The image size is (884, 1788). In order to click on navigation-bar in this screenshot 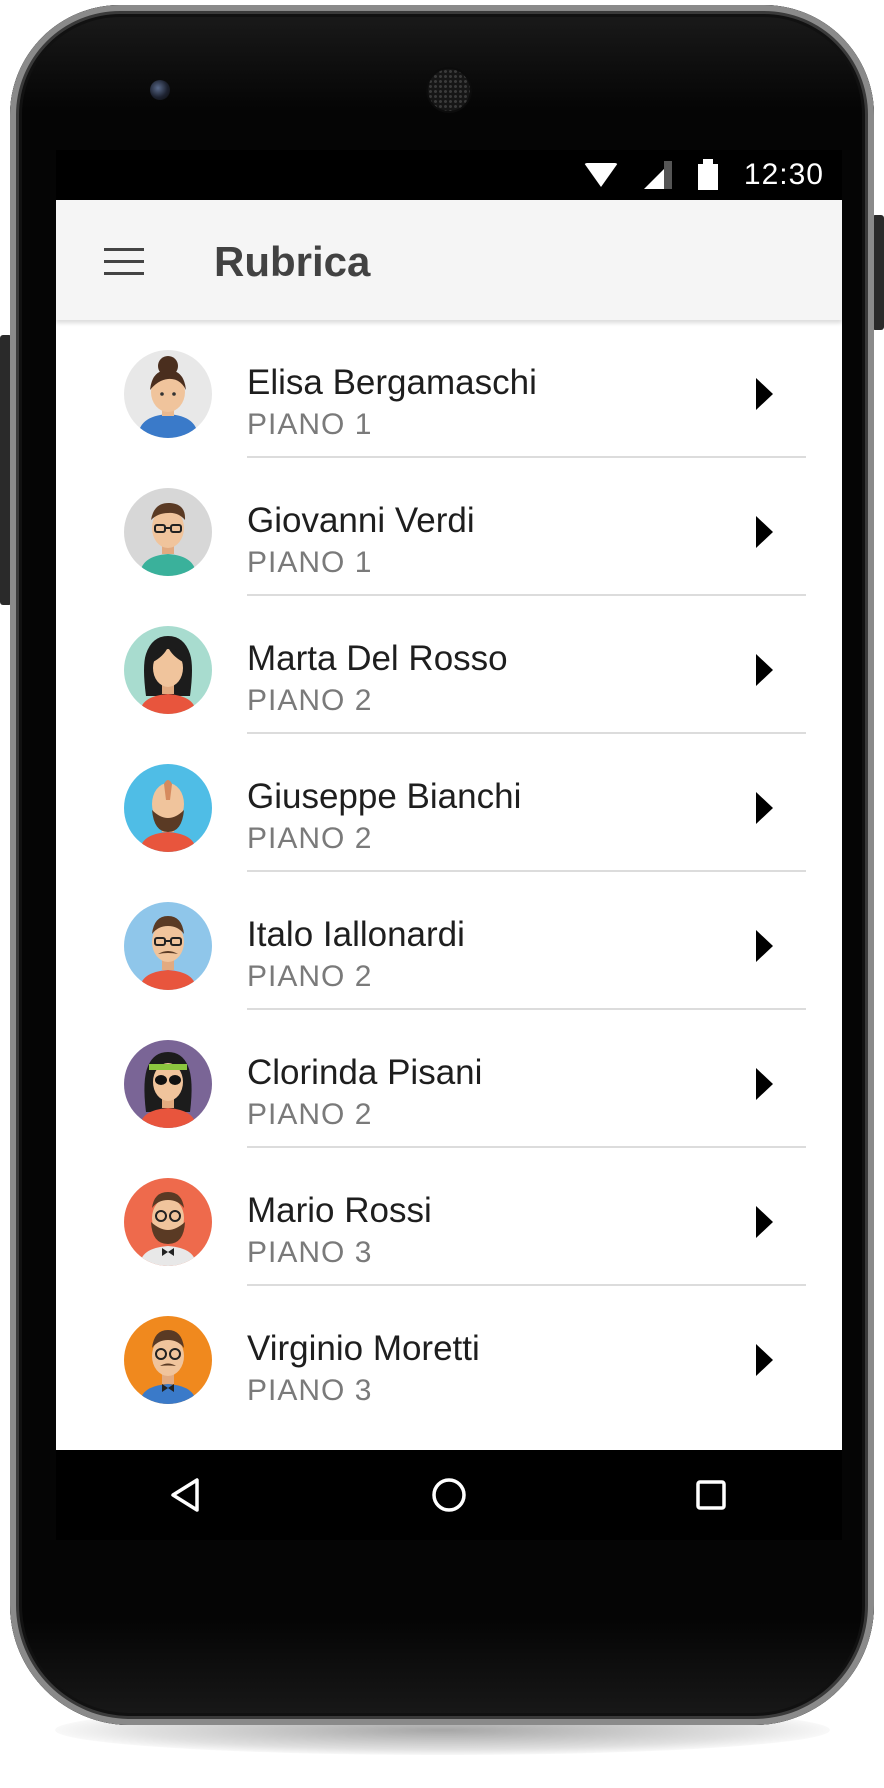, I will do `click(449, 1495)`.